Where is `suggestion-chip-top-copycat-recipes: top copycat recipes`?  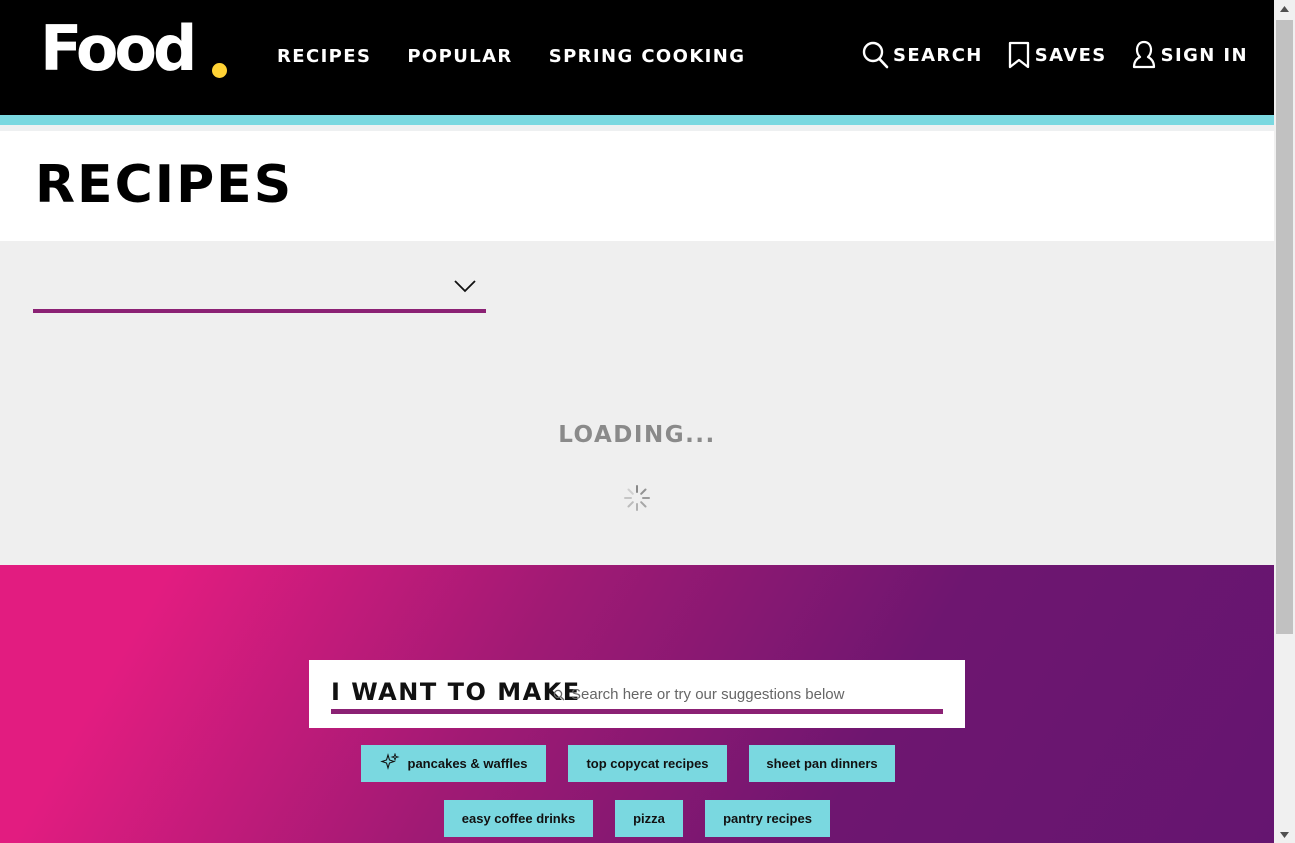 suggestion-chip-top-copycat-recipes: top copycat recipes is located at coordinates (647, 763).